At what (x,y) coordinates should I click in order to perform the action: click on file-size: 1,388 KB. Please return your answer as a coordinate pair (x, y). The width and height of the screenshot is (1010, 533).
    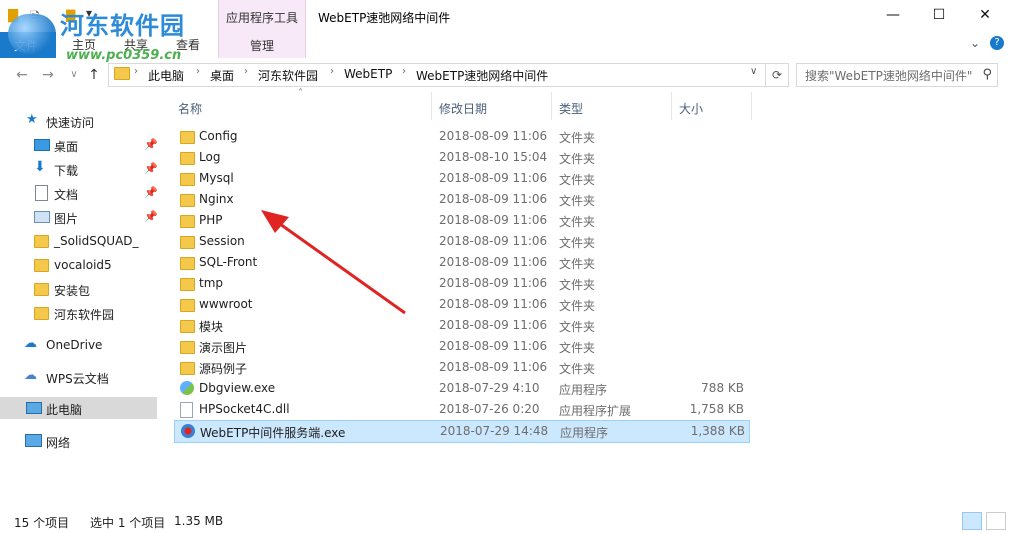
    Looking at the image, I should click on (717, 431).